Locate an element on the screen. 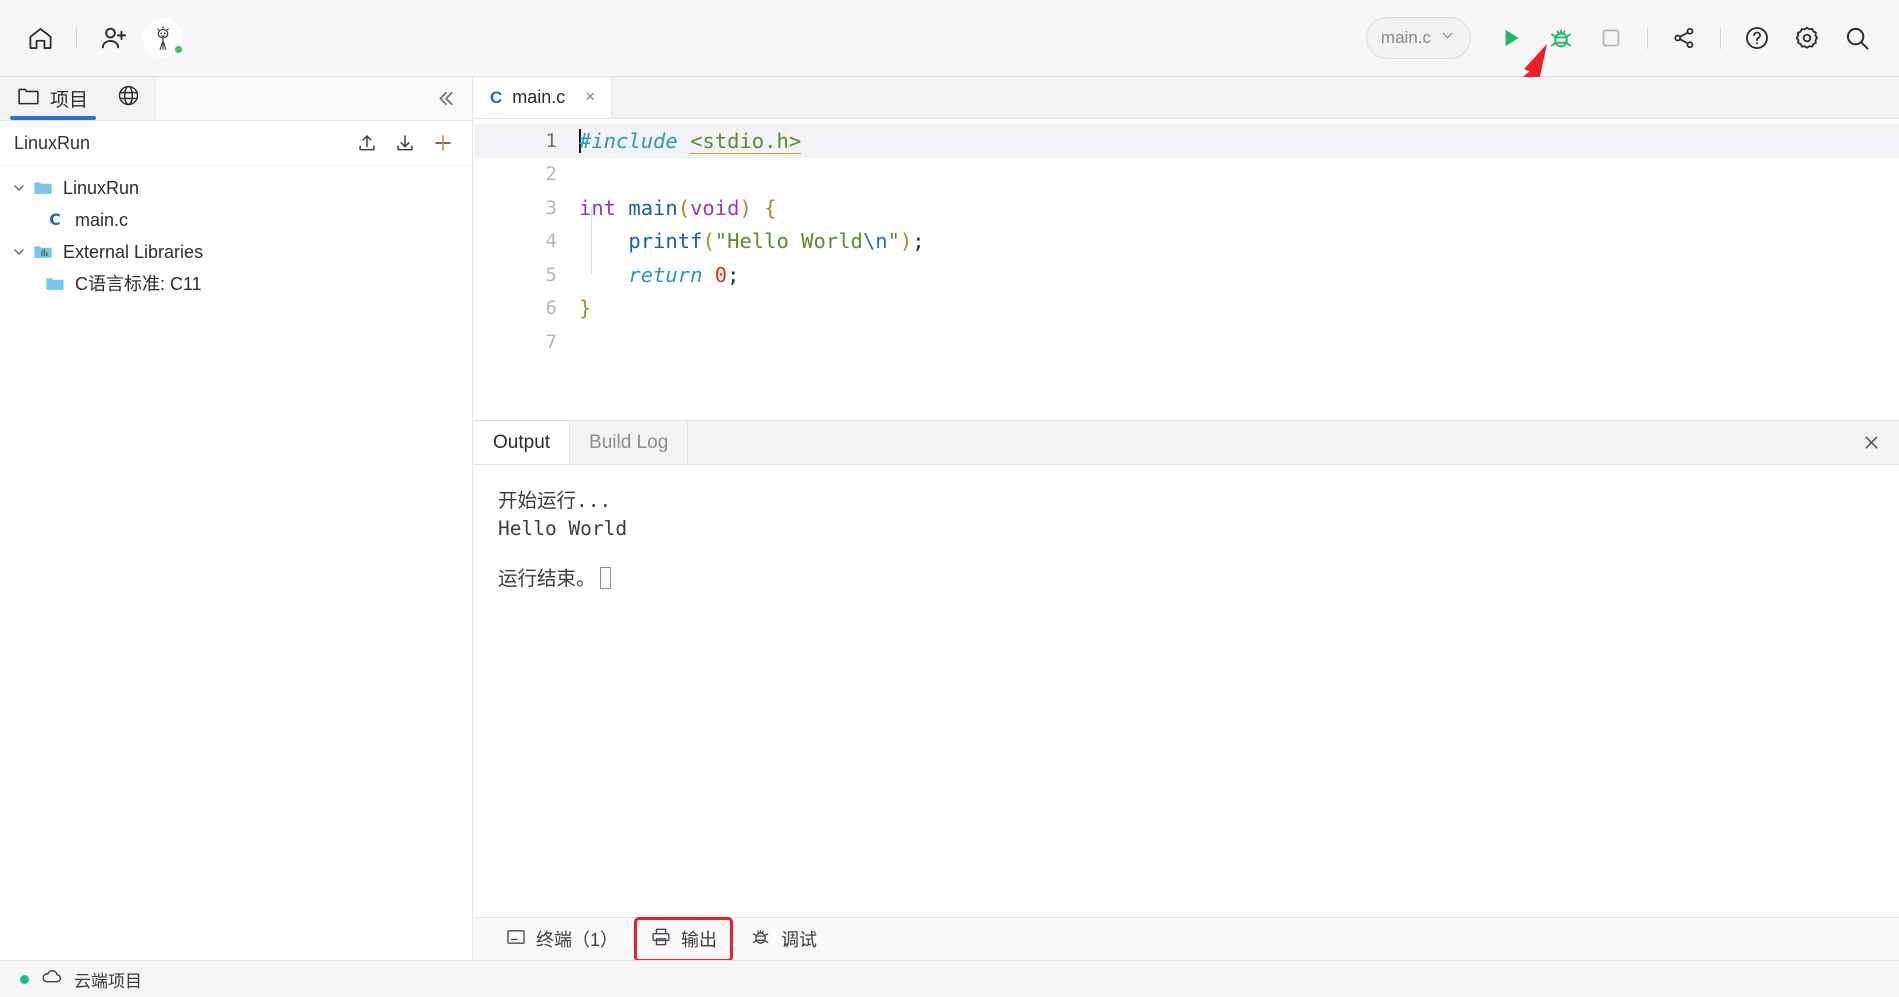 This screenshot has height=997, width=1899. top-toolbar: main.c is located at coordinates (949, 38).